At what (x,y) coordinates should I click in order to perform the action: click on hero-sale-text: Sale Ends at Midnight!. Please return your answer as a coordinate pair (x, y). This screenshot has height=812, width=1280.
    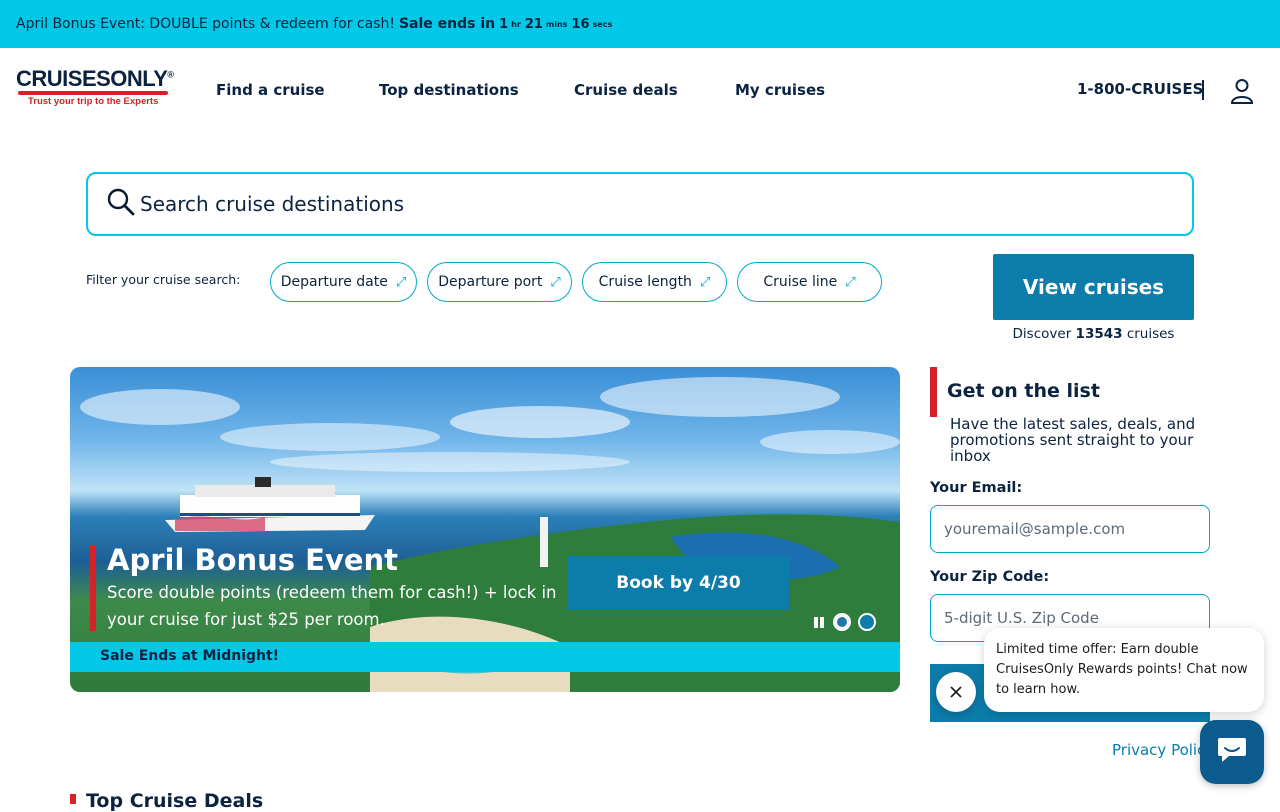
    Looking at the image, I should click on (190, 656).